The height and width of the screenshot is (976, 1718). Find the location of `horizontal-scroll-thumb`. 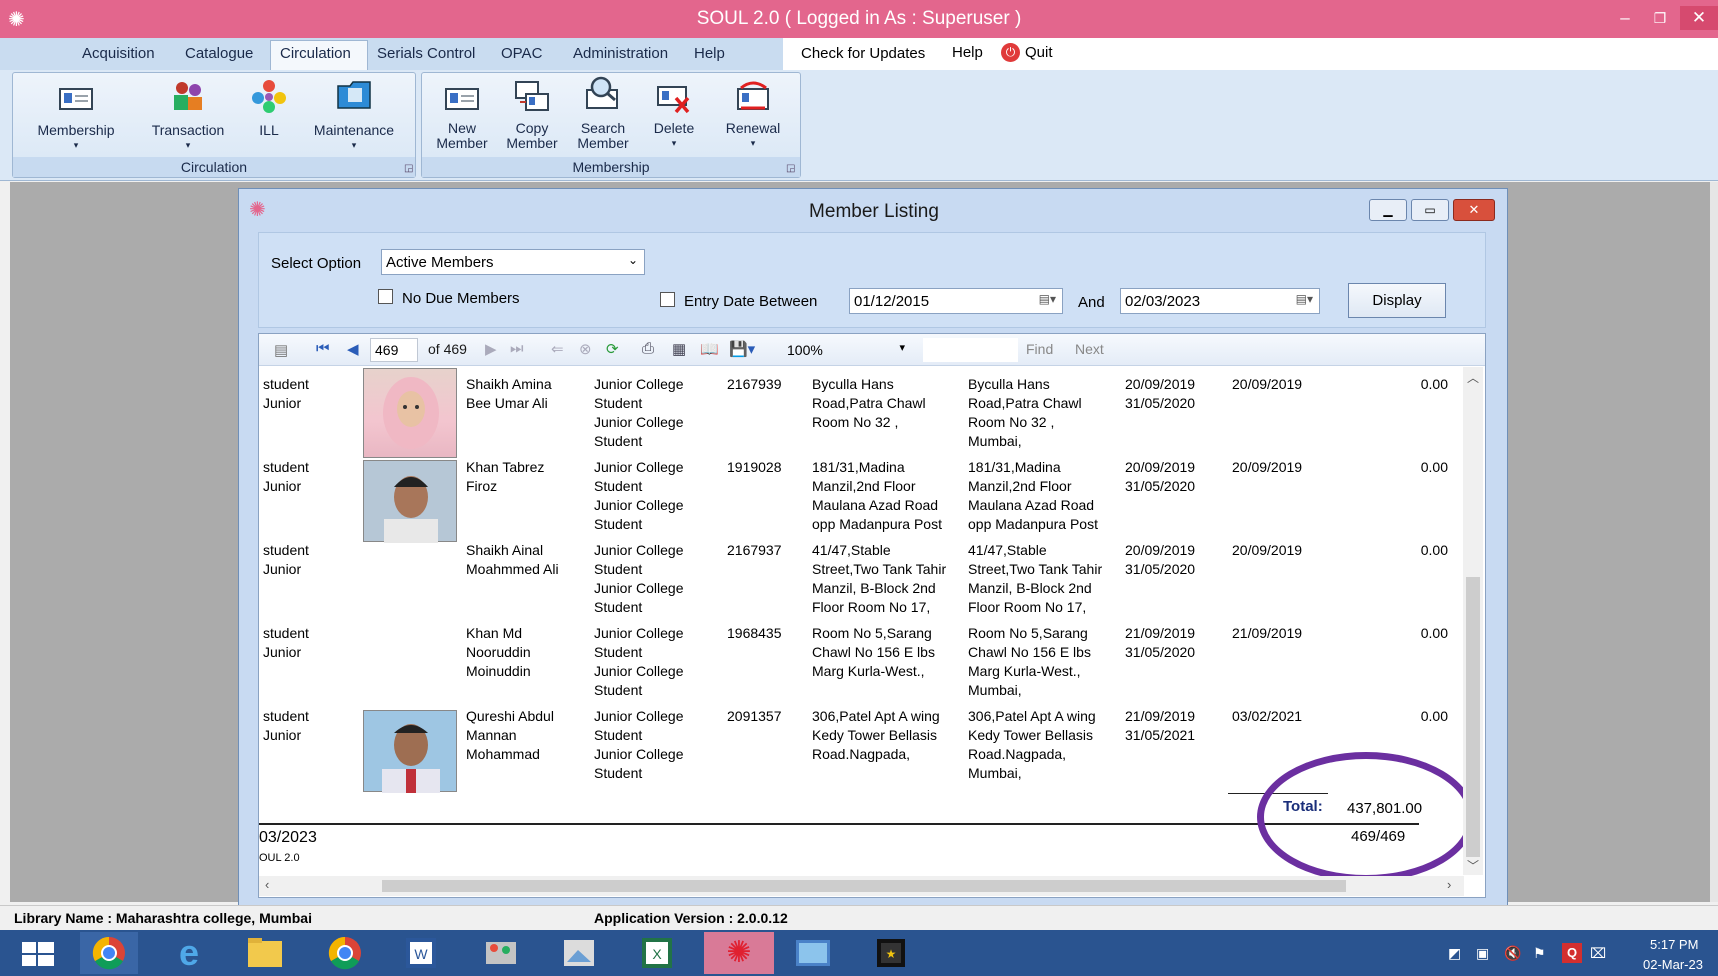

horizontal-scroll-thumb is located at coordinates (864, 886).